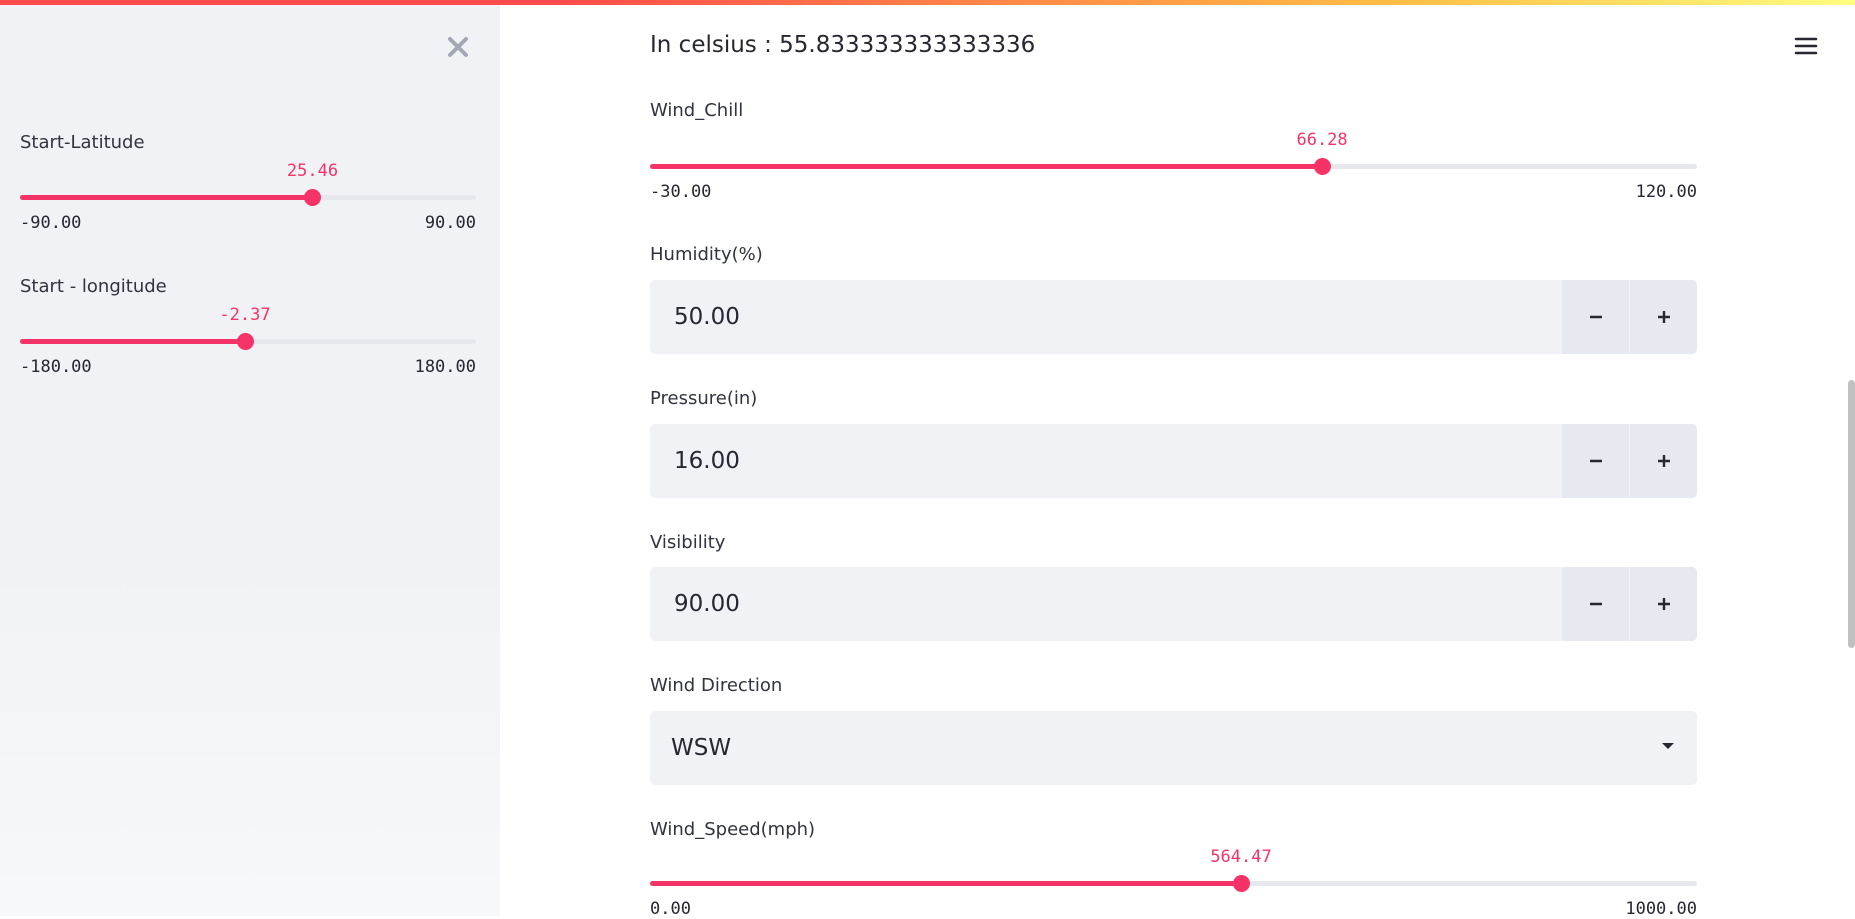 Image resolution: width=1855 pixels, height=919 pixels. I want to click on slider-max: 1000.00, so click(1661, 909).